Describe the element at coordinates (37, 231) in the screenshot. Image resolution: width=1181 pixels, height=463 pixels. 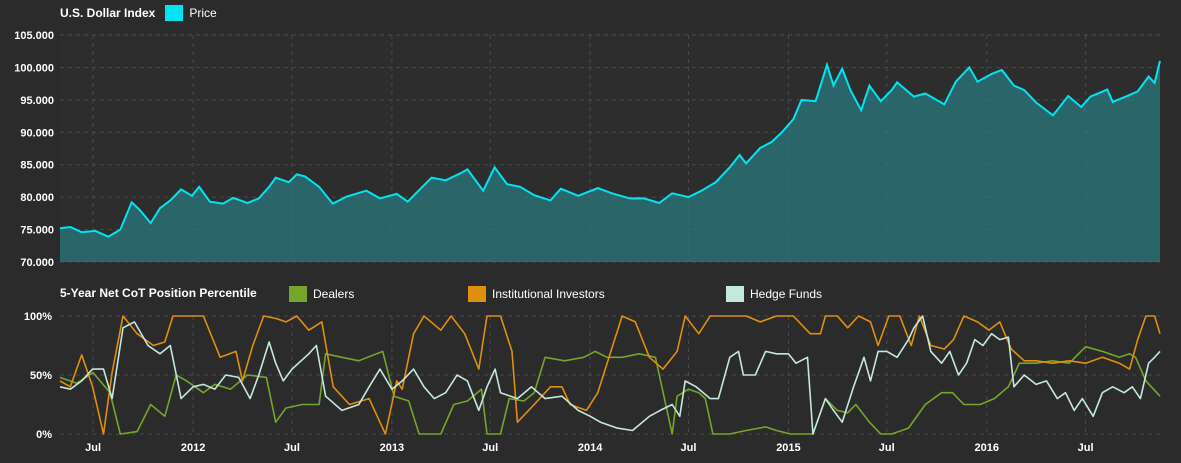
I see `price-y-tick-label: 75.000` at that location.